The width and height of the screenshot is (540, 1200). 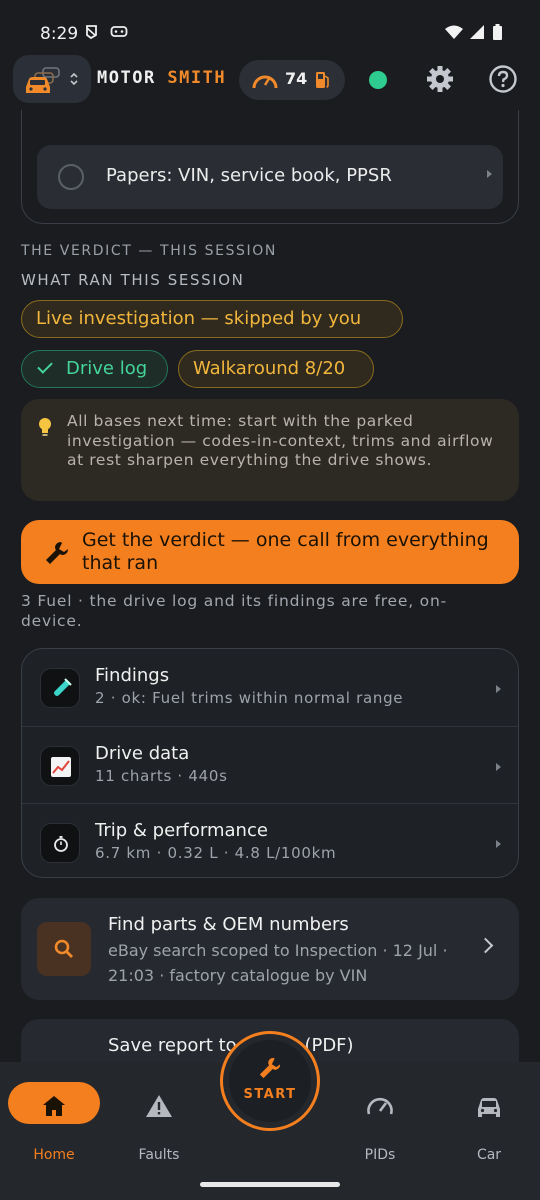 I want to click on nav-pids-label: PIDs, so click(x=380, y=1155).